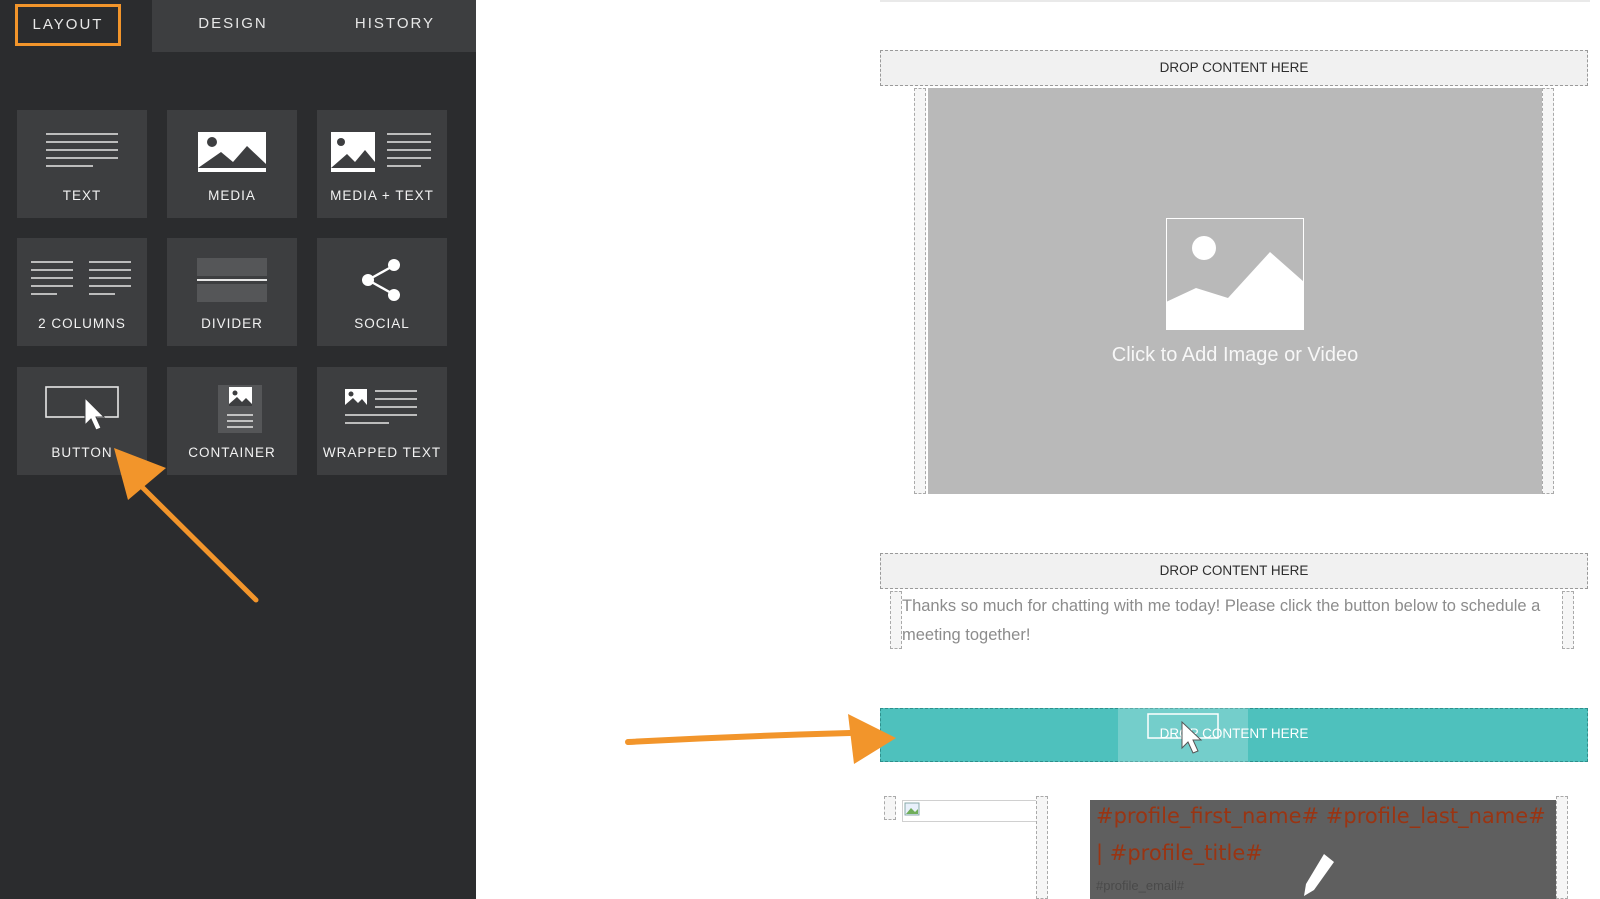  I want to click on tab-history: HISTORY, so click(395, 26).